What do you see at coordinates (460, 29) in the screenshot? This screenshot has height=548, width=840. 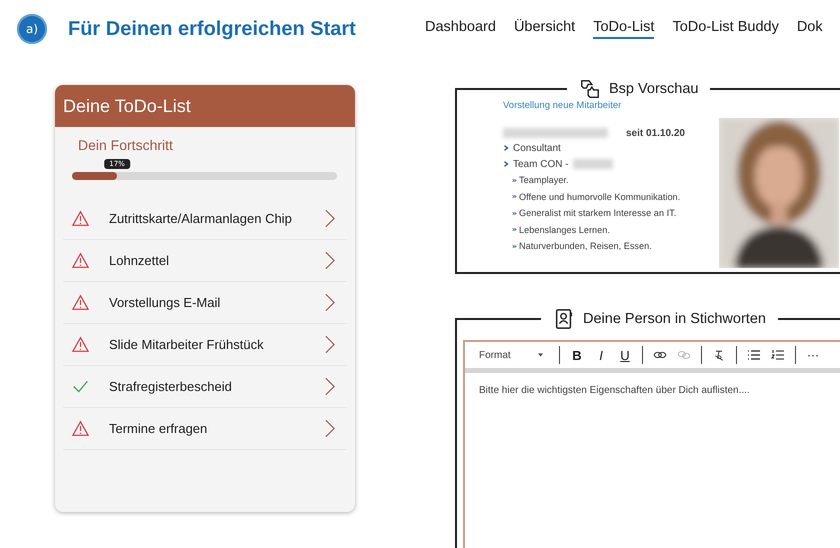 I see `nav-link: Dashboard` at bounding box center [460, 29].